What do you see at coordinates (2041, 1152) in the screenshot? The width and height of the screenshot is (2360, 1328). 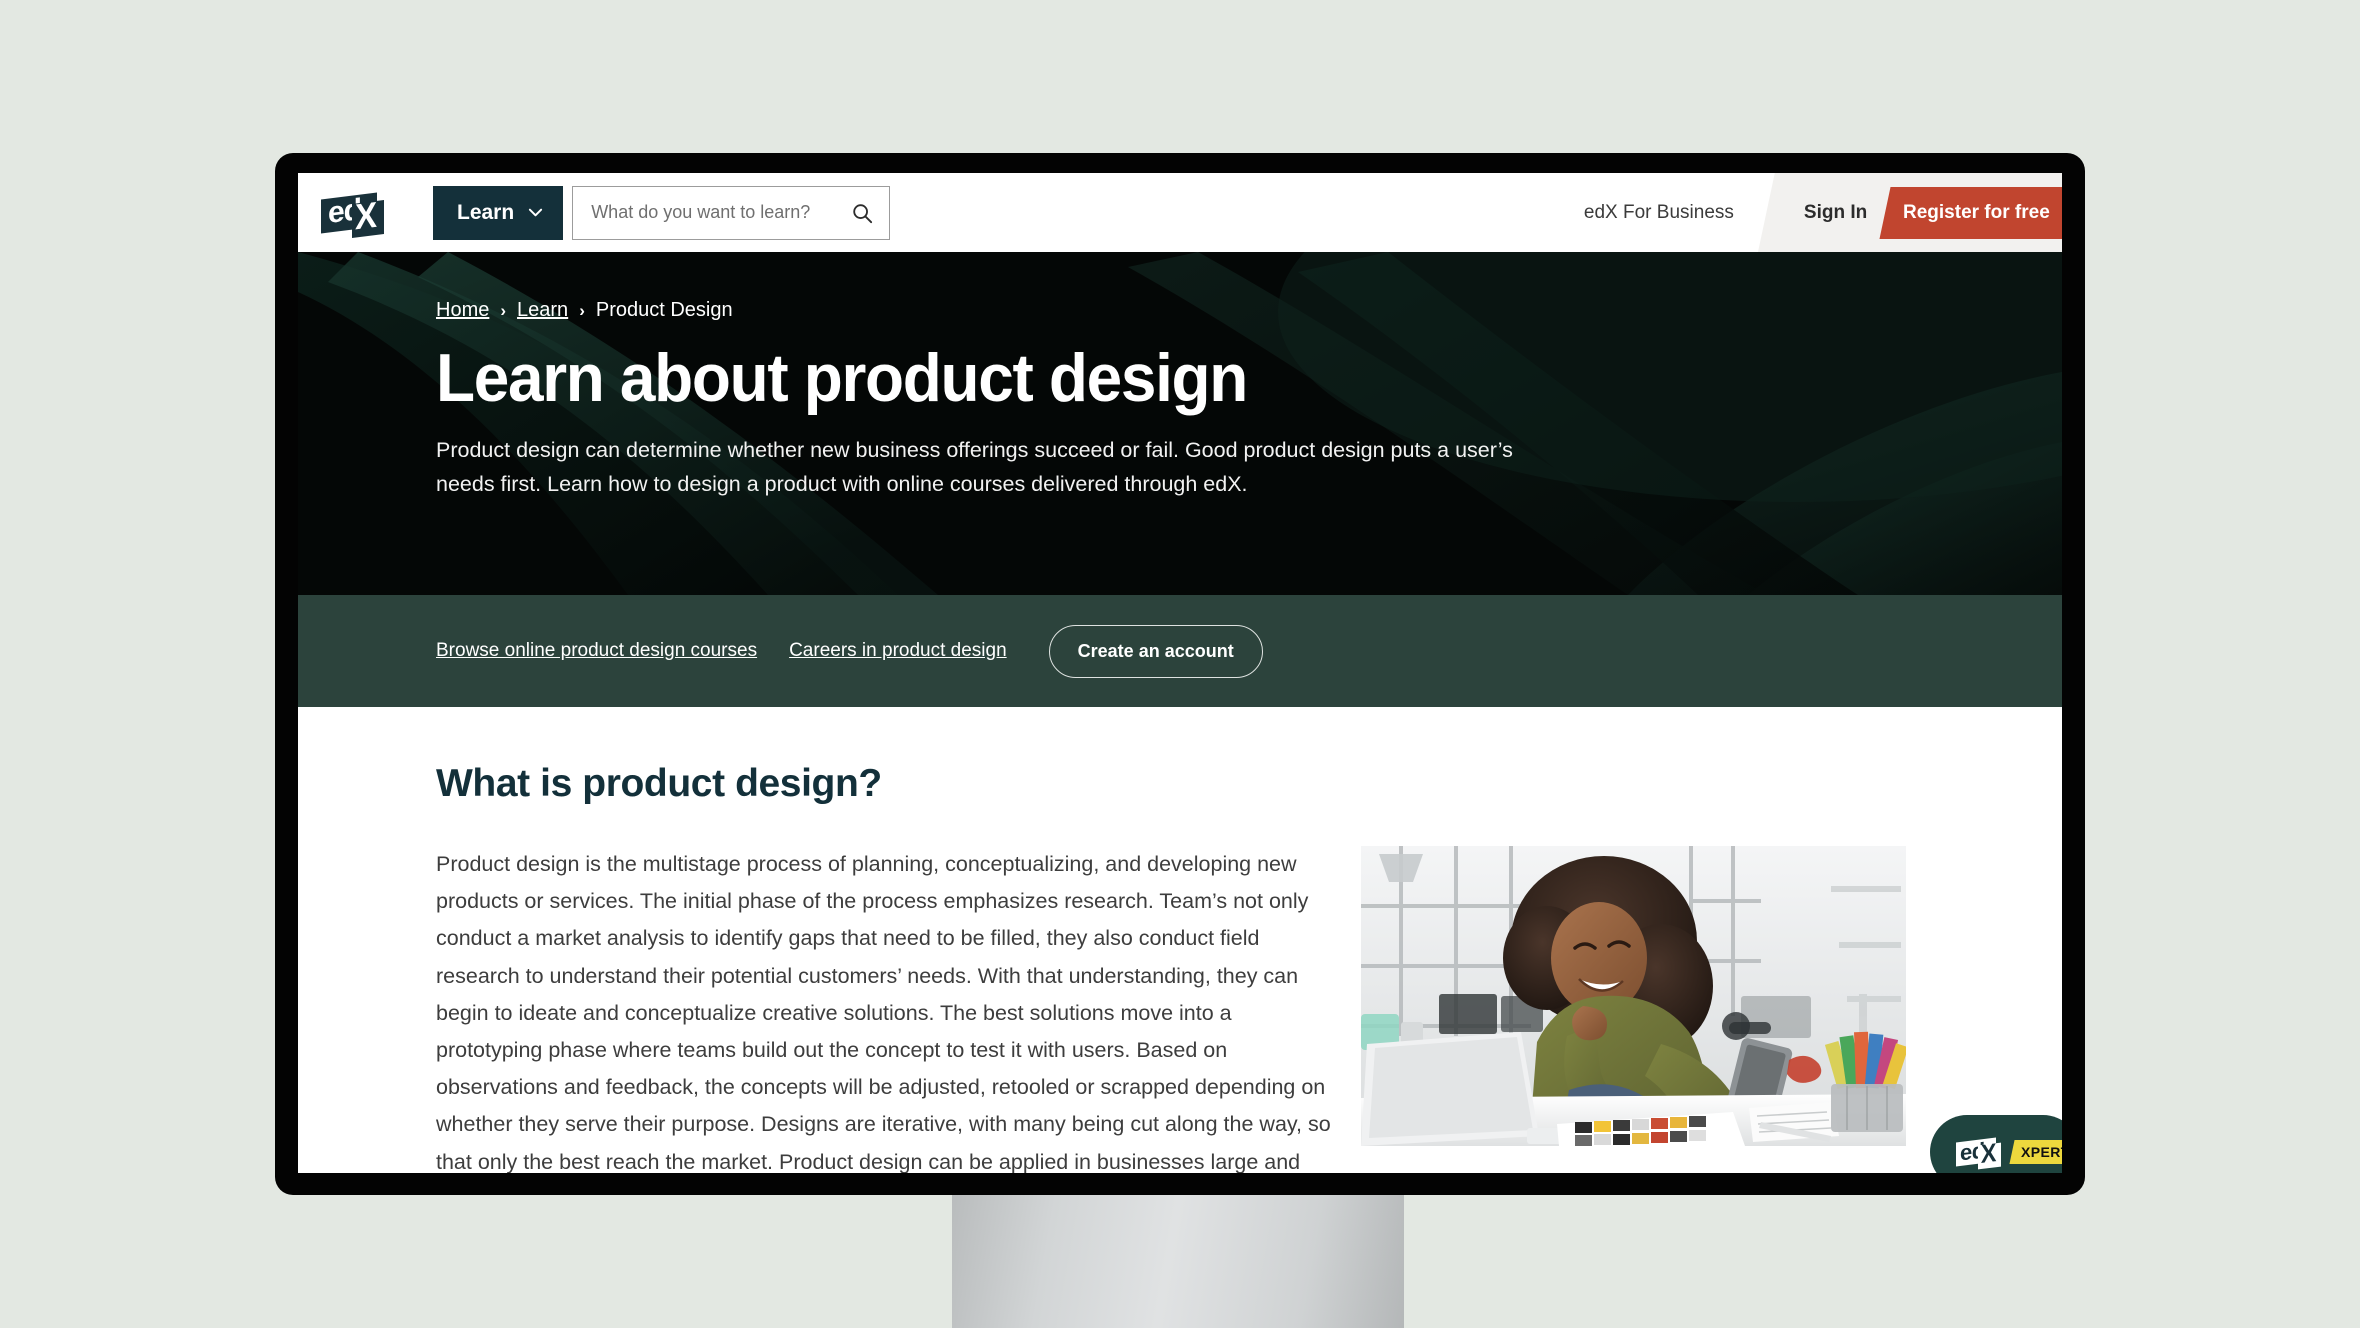 I see `xpert-tag-label: XPERT` at bounding box center [2041, 1152].